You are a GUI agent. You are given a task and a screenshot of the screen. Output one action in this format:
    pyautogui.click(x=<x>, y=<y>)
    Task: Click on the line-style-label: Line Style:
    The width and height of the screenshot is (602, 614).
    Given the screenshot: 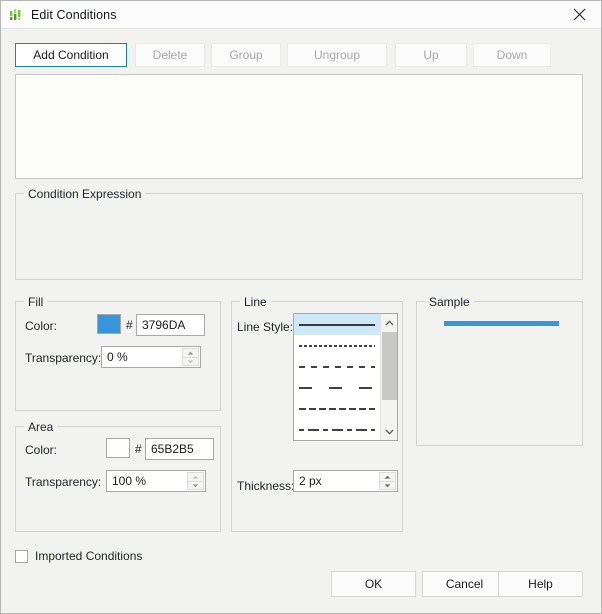 What is the action you would take?
    pyautogui.click(x=265, y=327)
    